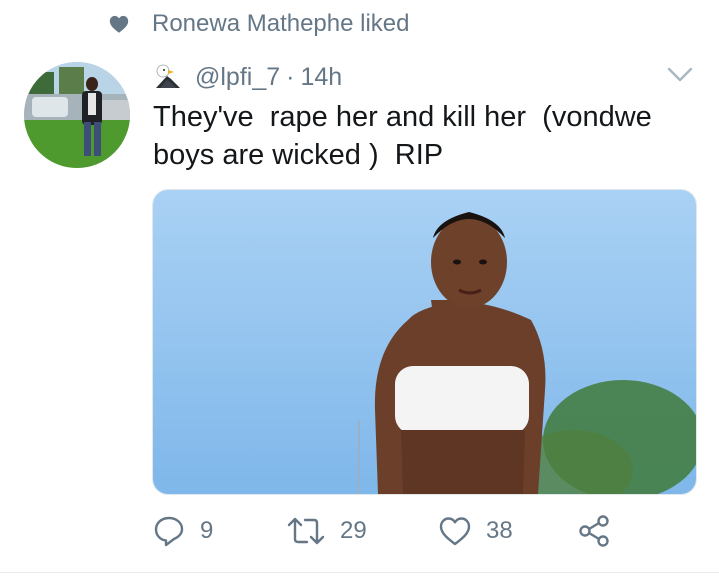 Image resolution: width=719 pixels, height=577 pixels. I want to click on share-button, so click(594, 531).